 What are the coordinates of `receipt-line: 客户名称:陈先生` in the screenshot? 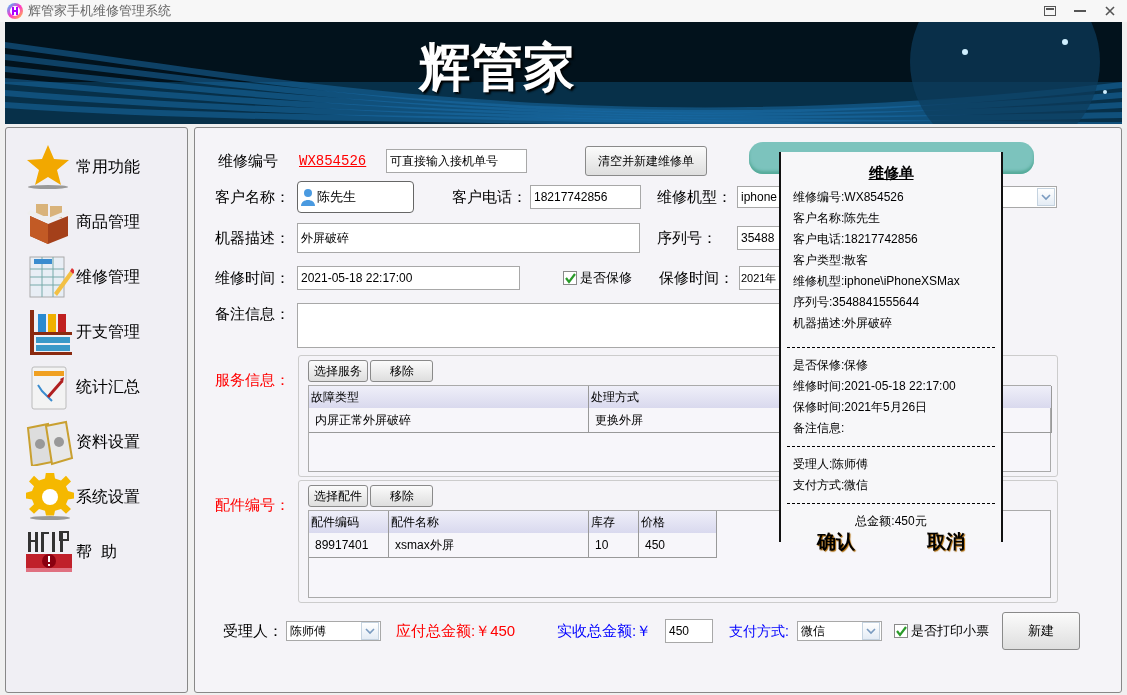 It's located at (837, 218).